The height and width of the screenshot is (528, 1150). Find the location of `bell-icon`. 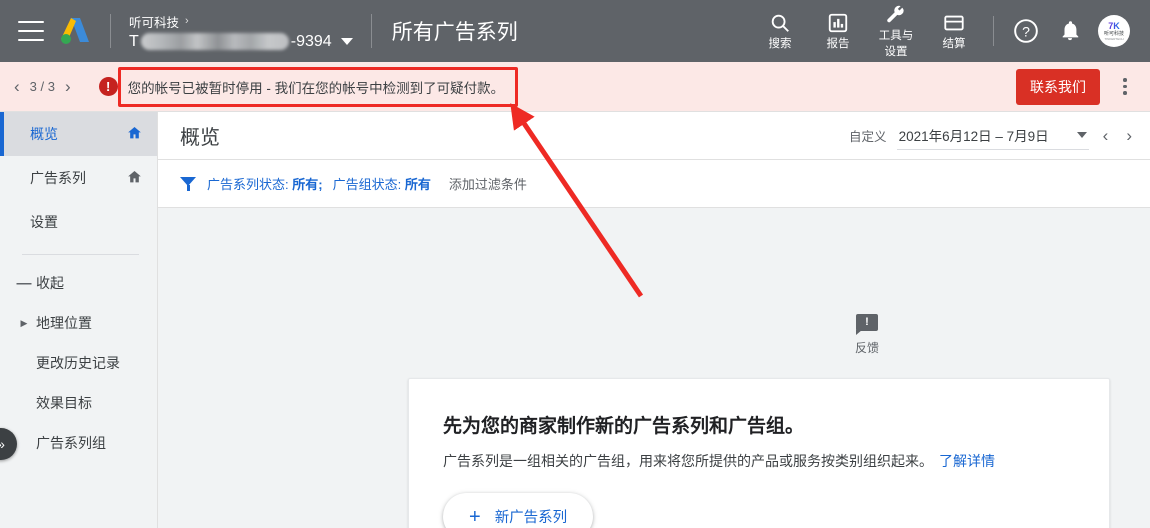

bell-icon is located at coordinates (1070, 31).